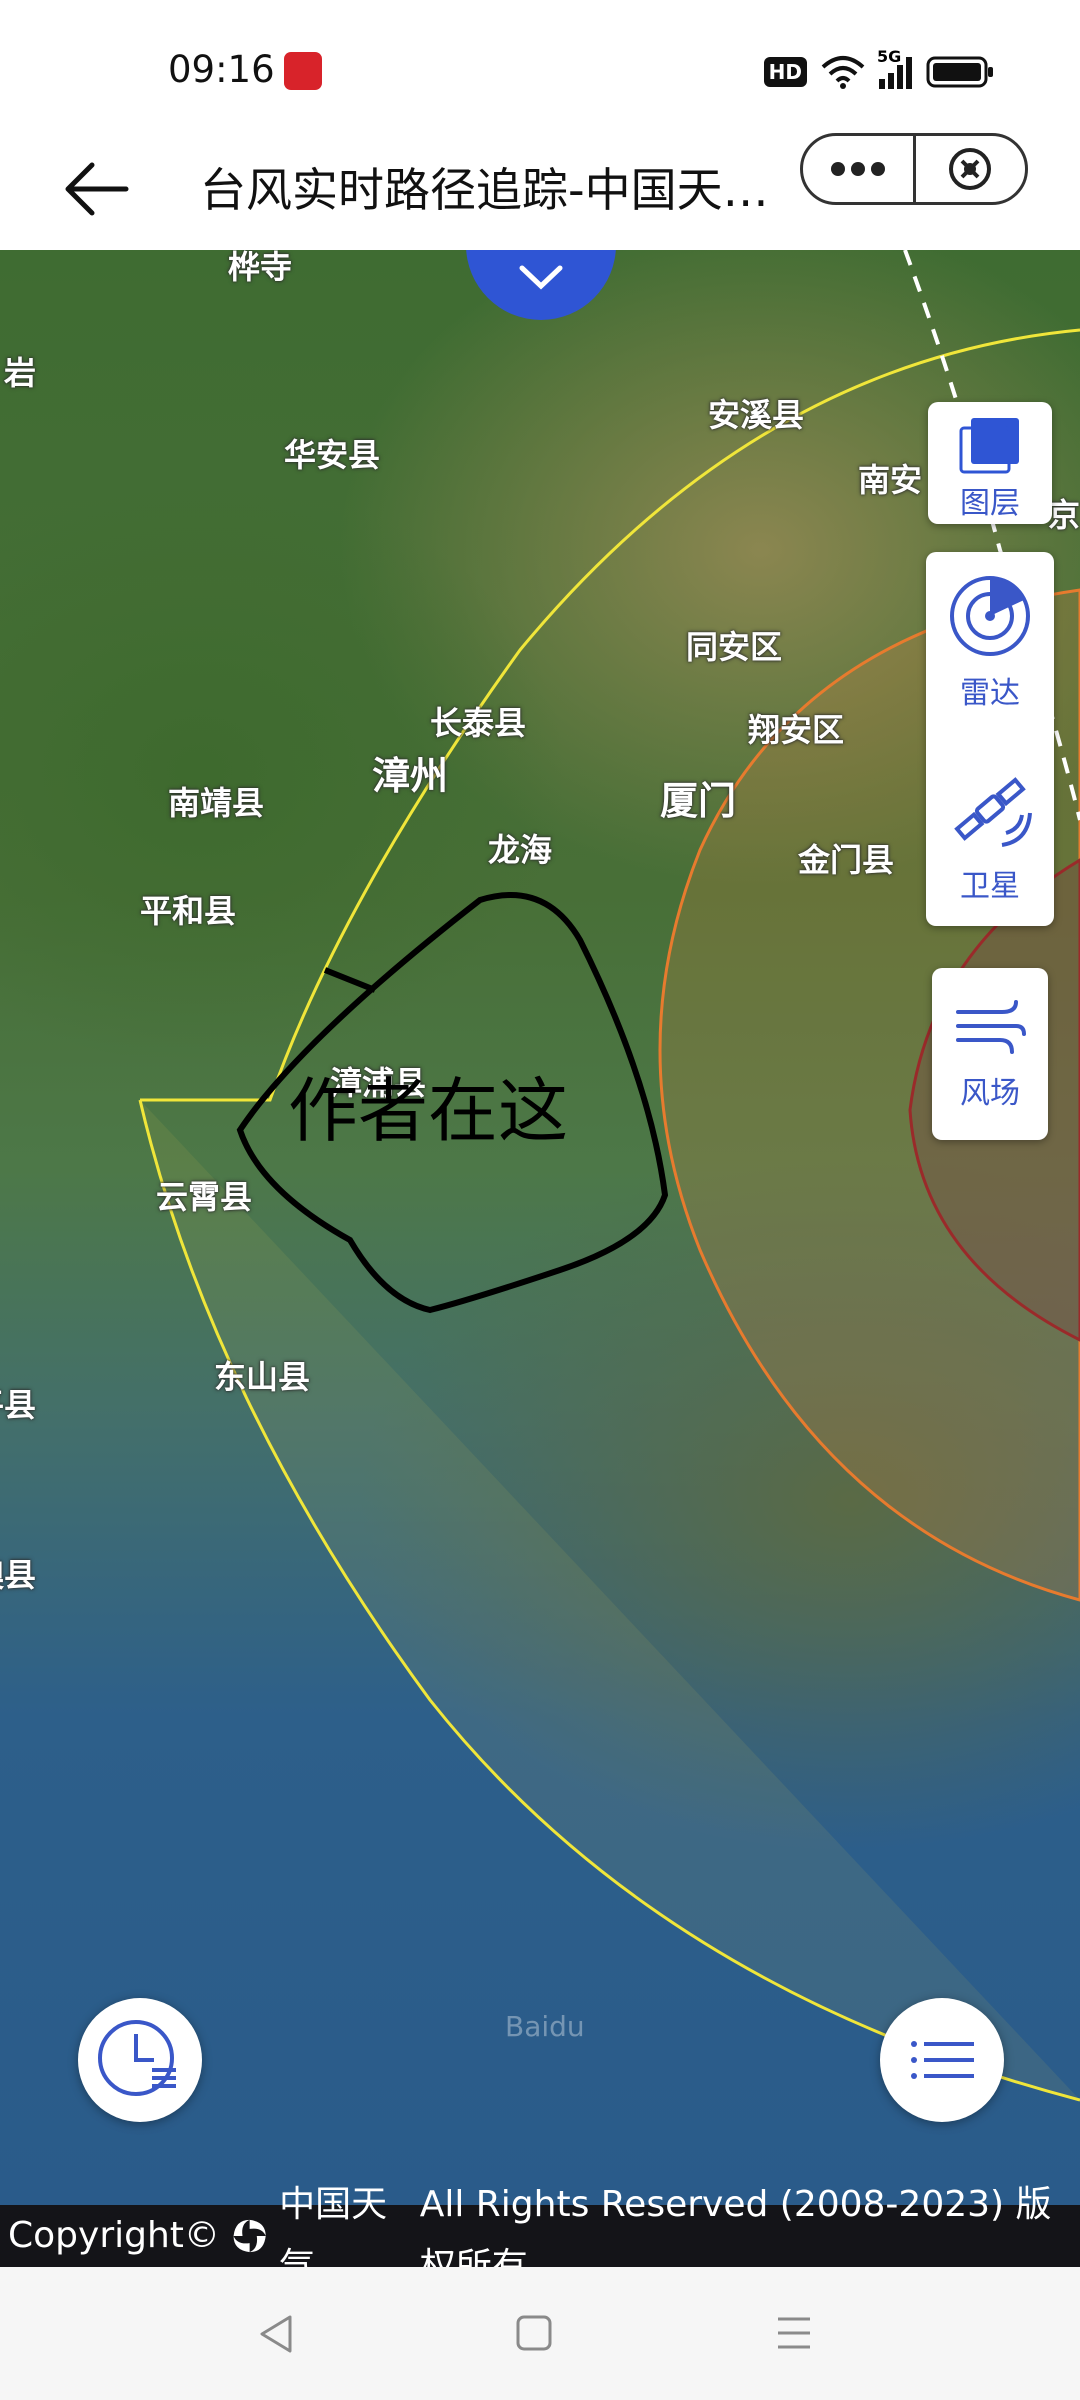 This screenshot has width=1080, height=2400. Describe the element at coordinates (410, 776) in the screenshot. I see `map-label: 漳州` at that location.